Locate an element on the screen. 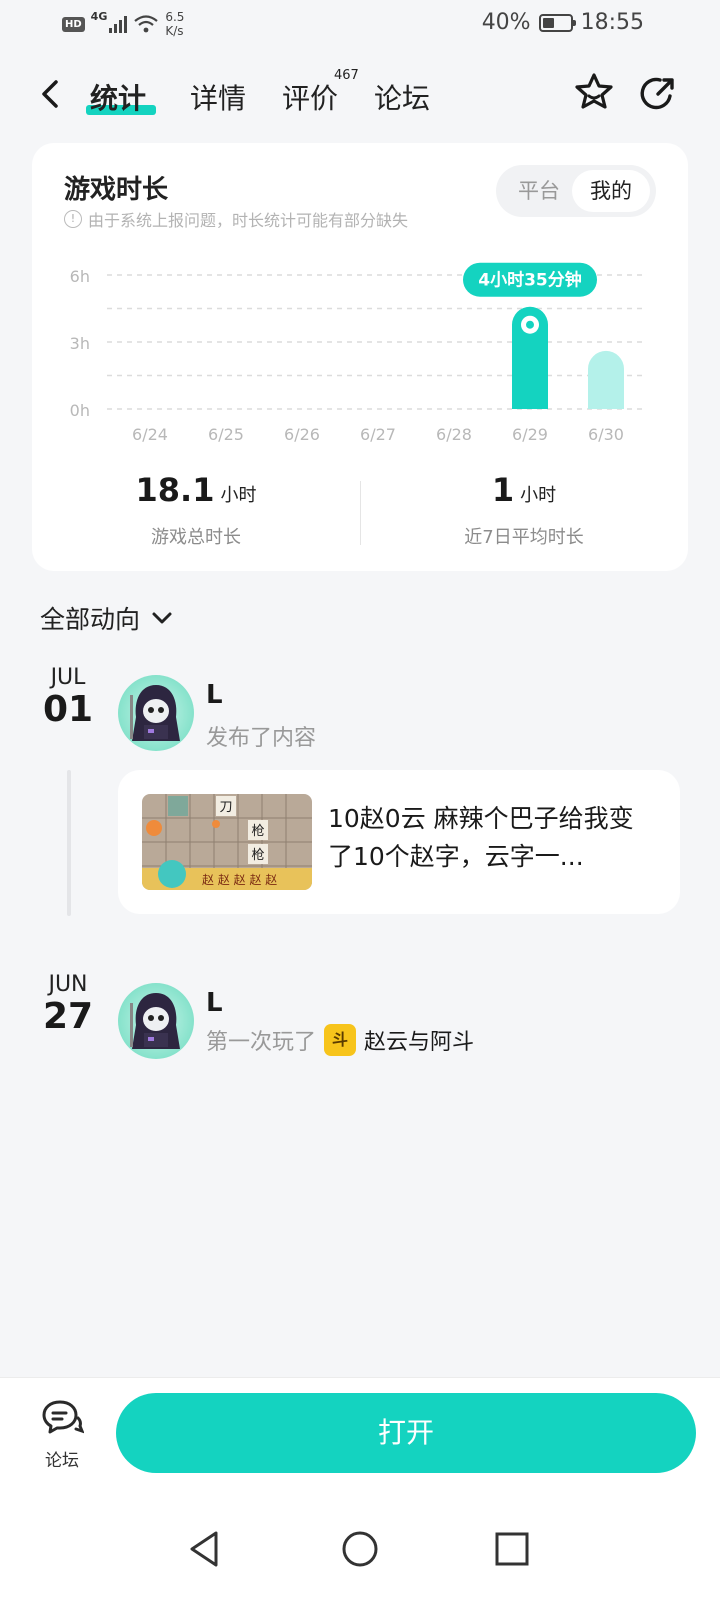 The width and height of the screenshot is (720, 1600). status-left: HD 4G 6.5 K/s is located at coordinates (123, 24).